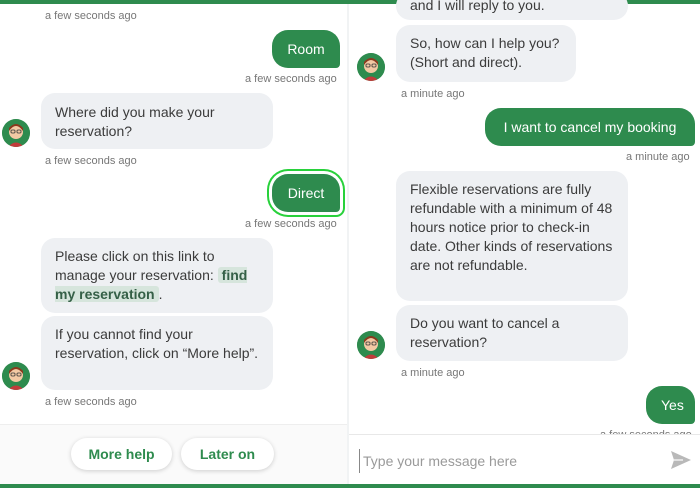  What do you see at coordinates (306, 193) in the screenshot?
I see `user-message-selected: Direct` at bounding box center [306, 193].